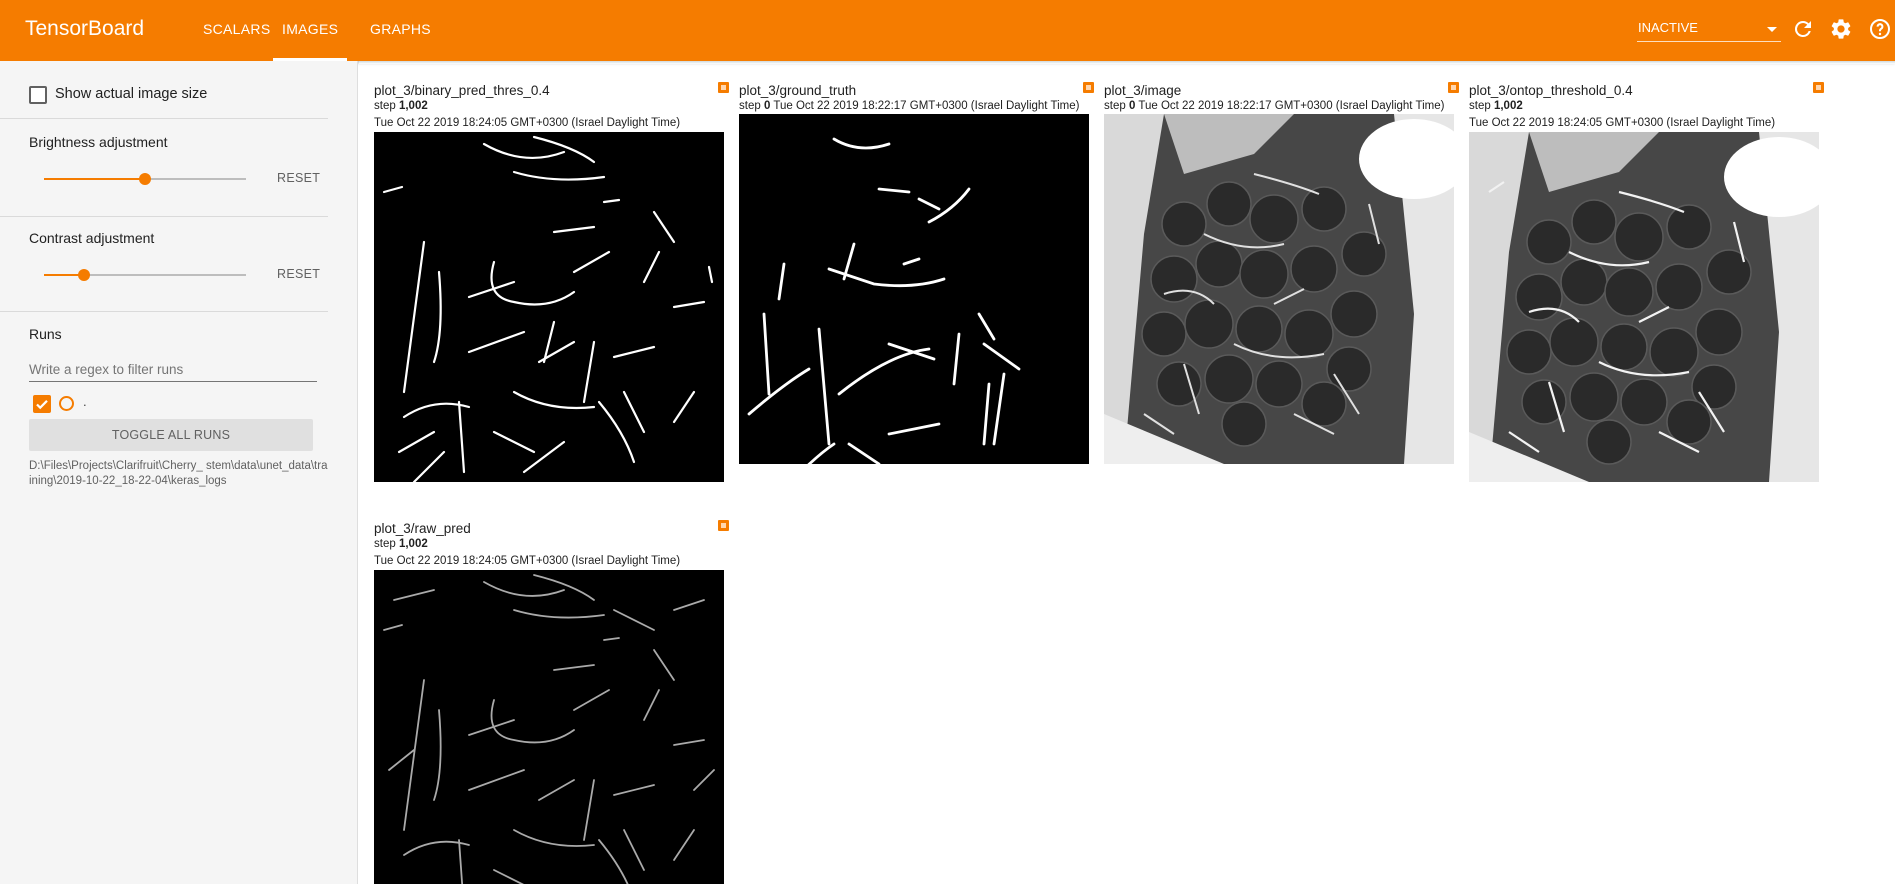  What do you see at coordinates (1551, 90) in the screenshot?
I see `image-card-title: plot_3/ontop_threshold_0.4` at bounding box center [1551, 90].